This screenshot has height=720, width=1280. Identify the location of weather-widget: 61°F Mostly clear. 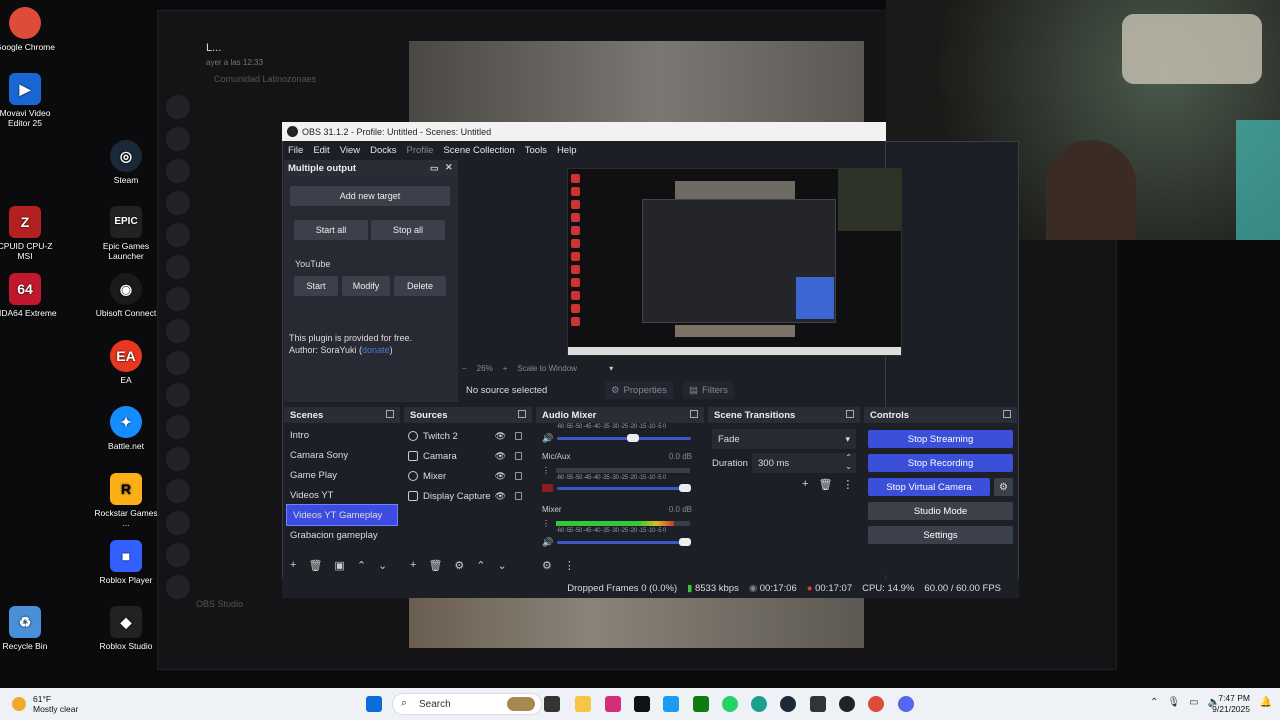
(45, 704).